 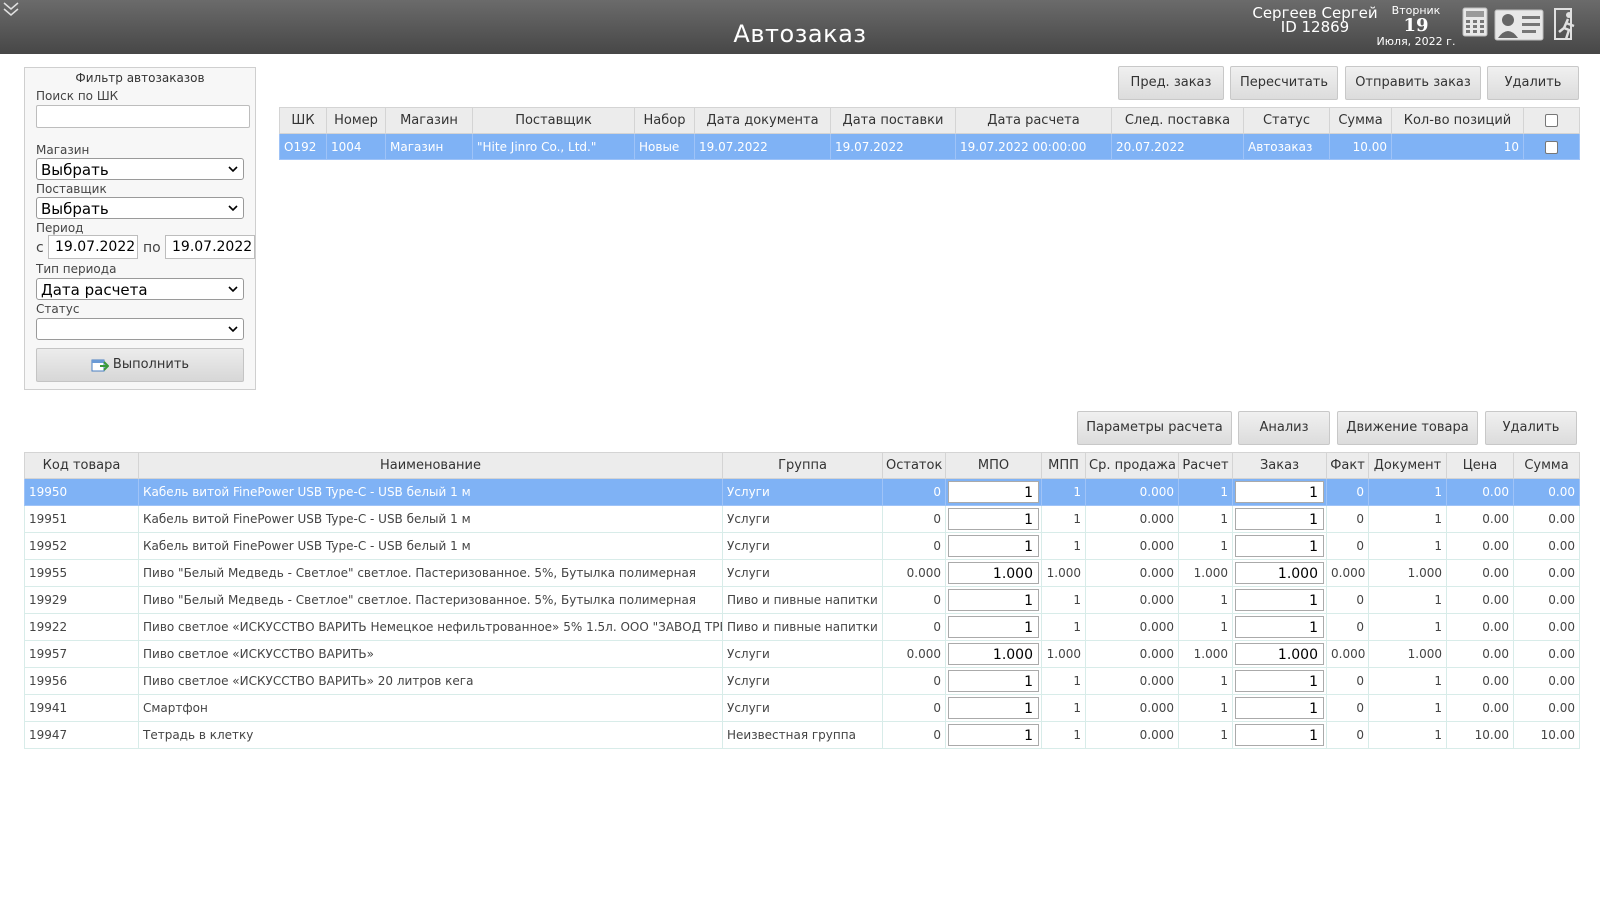 I want to click on col-set: Набор, so click(x=664, y=120).